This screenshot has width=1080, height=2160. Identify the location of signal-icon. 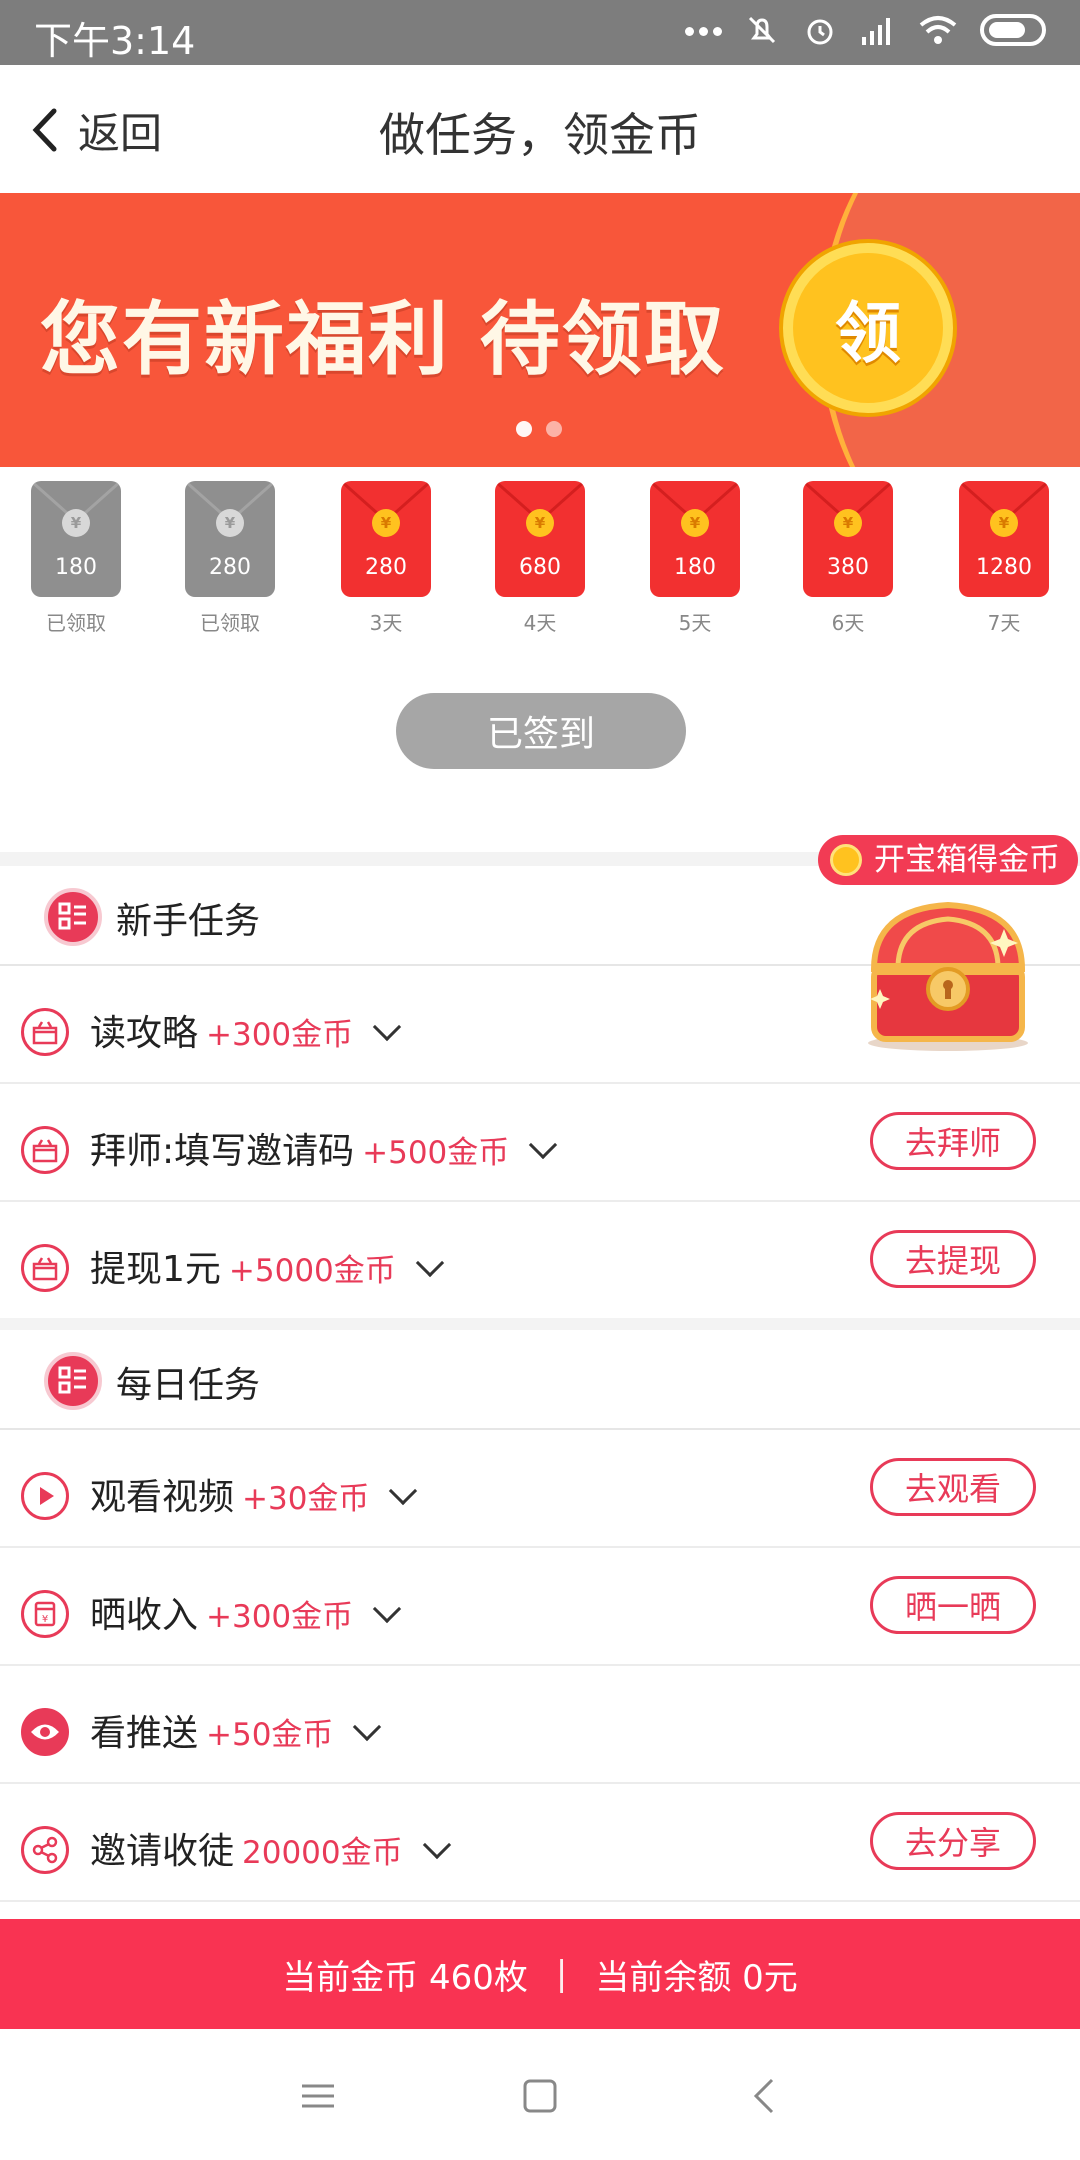
(876, 31).